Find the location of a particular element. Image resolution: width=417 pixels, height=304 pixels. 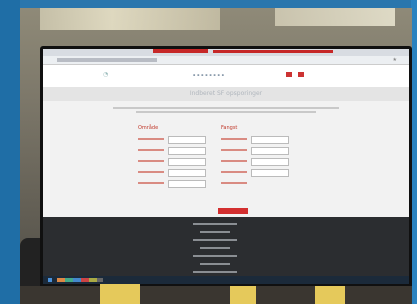

title-band: Indberet SF opsporinger is located at coordinates (226, 94).